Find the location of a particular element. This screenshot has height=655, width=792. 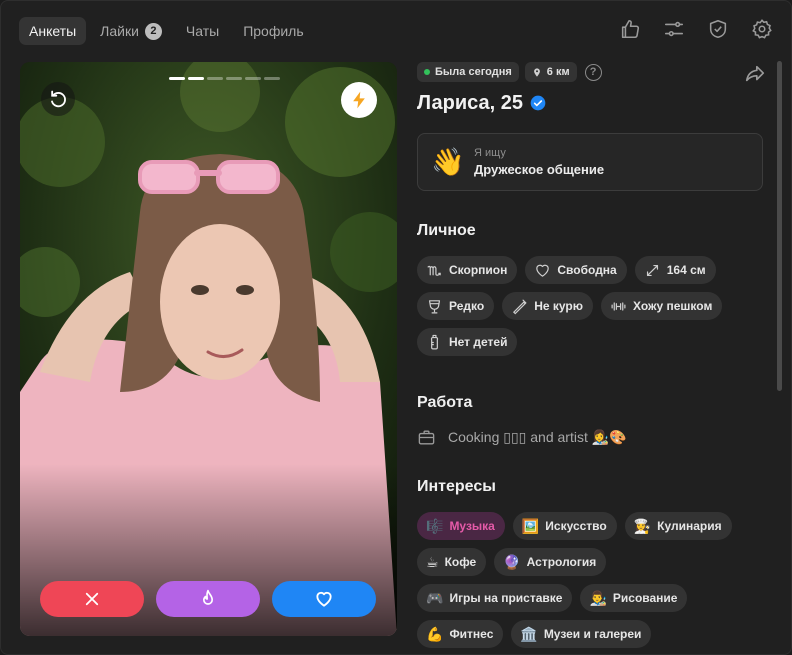

chip-label: Не курю is located at coordinates (558, 306).